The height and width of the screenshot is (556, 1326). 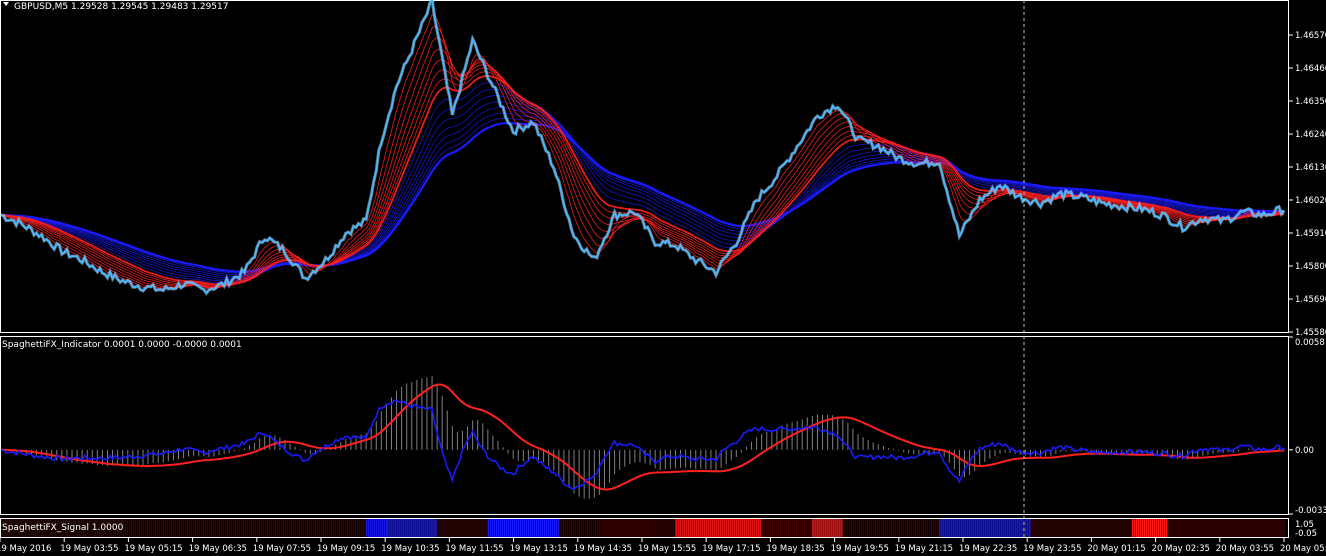 I want to click on time-axis-label: 20 May 02:35, so click(x=1181, y=549).